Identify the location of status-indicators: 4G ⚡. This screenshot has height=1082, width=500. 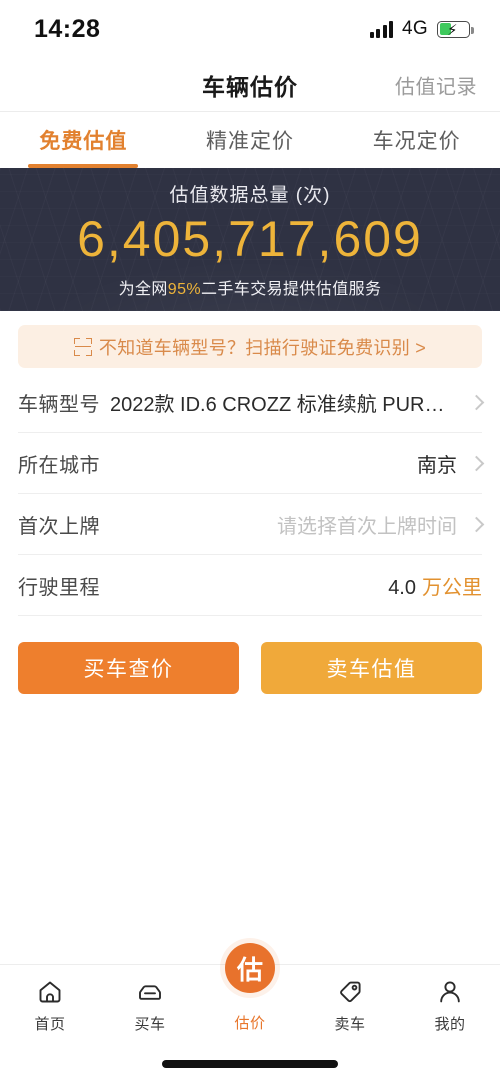
(421, 29).